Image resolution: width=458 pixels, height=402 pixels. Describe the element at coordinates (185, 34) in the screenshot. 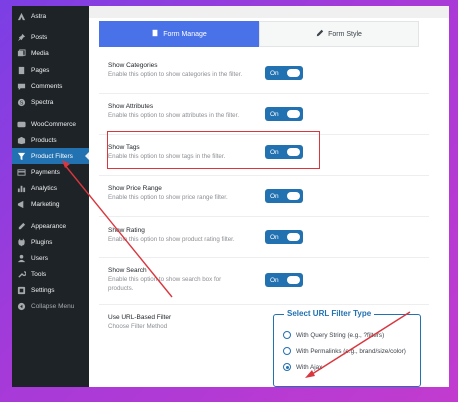

I see `tab-label: Form Manage` at that location.